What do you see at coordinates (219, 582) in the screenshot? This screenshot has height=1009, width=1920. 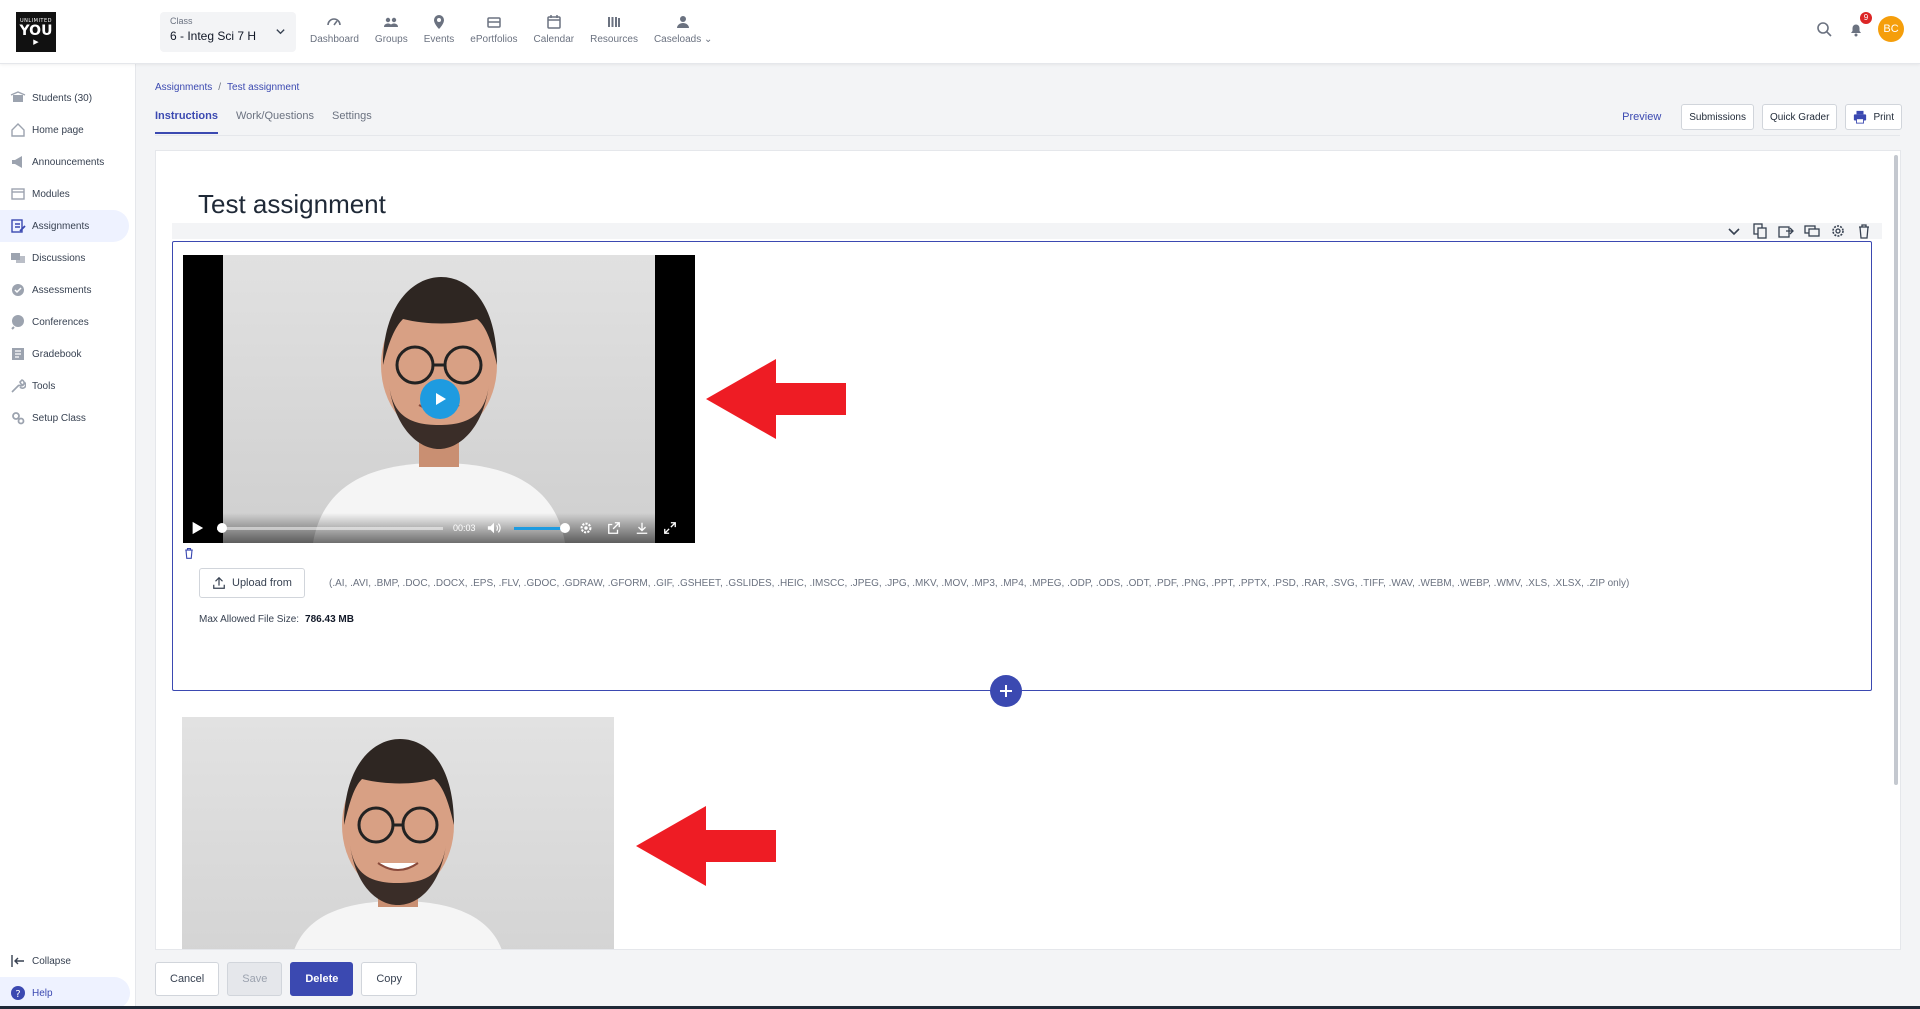 I see `upload-icon` at bounding box center [219, 582].